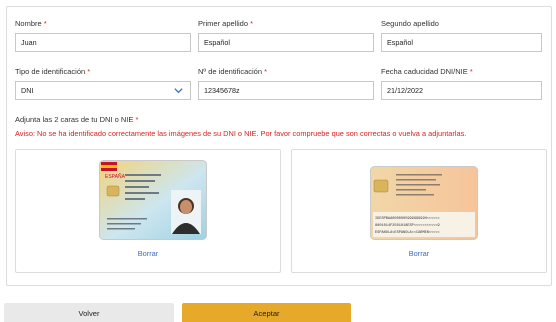 The width and height of the screenshot is (556, 322). What do you see at coordinates (407, 232) in the screenshot?
I see `back-card-mrz-line-3: ESPANOLA<ESPANOLA<<CARMEN<<<<<` at bounding box center [407, 232].